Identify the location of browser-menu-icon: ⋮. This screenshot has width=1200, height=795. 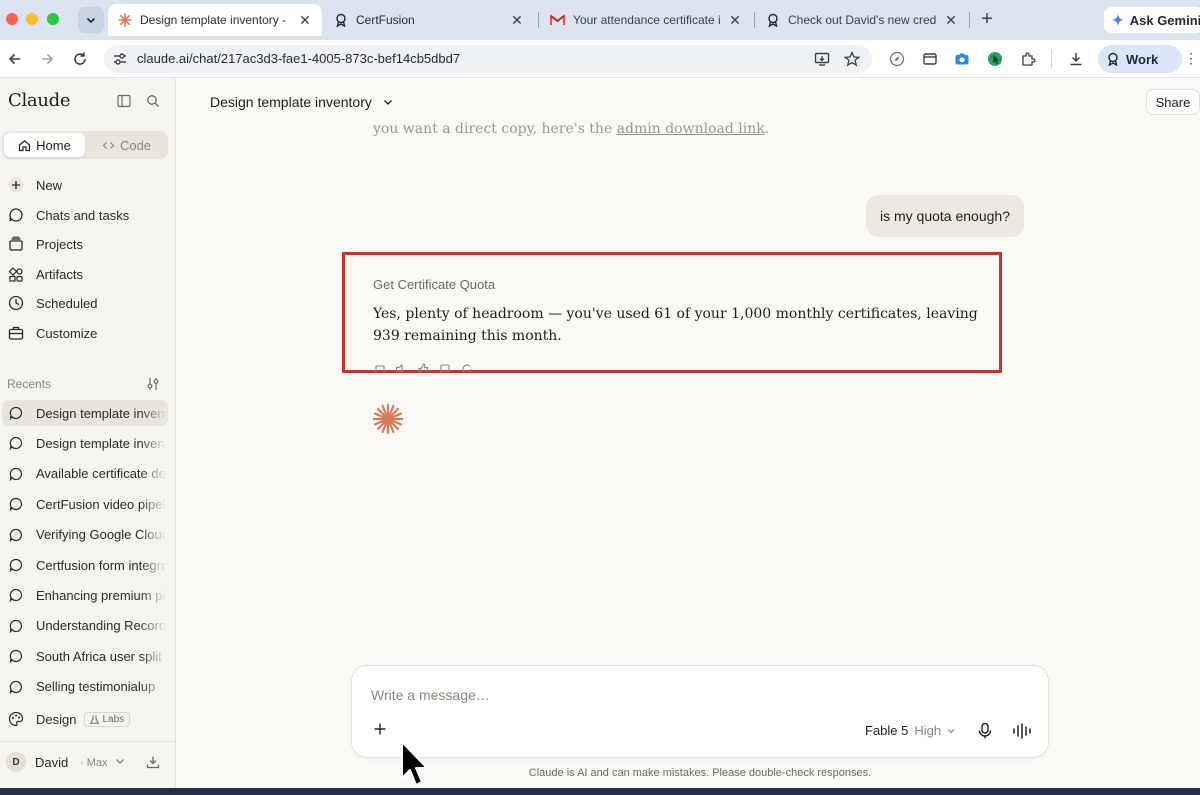
(1191, 58).